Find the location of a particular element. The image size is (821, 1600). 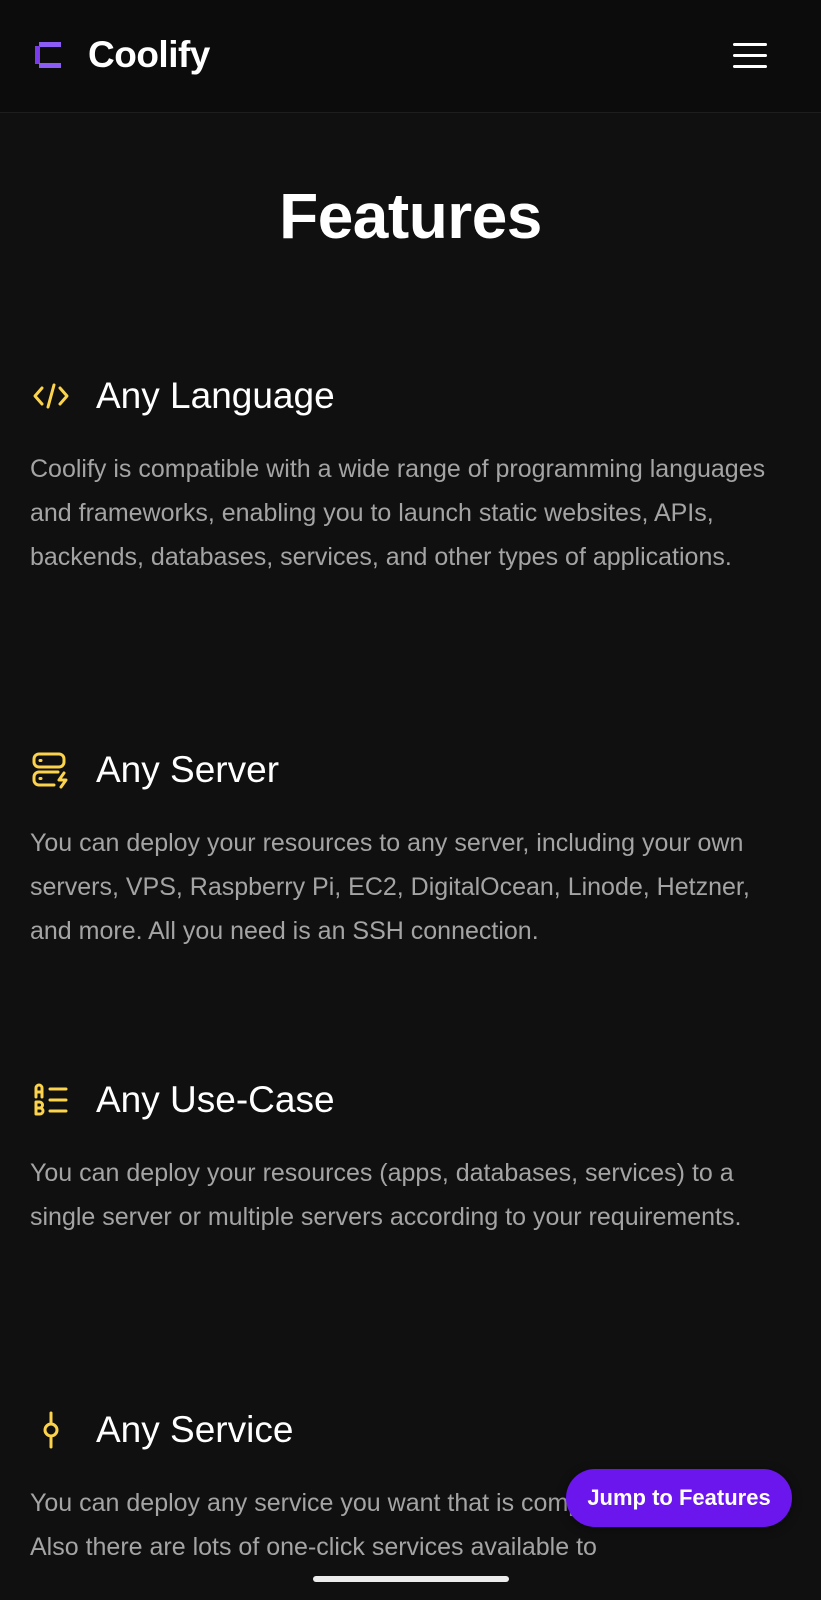

feature-title: Any Service is located at coordinates (195, 1429).